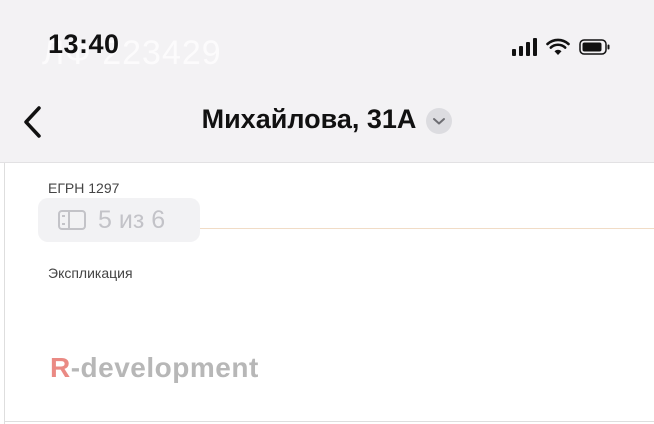 This screenshot has width=654, height=424. What do you see at coordinates (594, 47) in the screenshot?
I see `battery-icon` at bounding box center [594, 47].